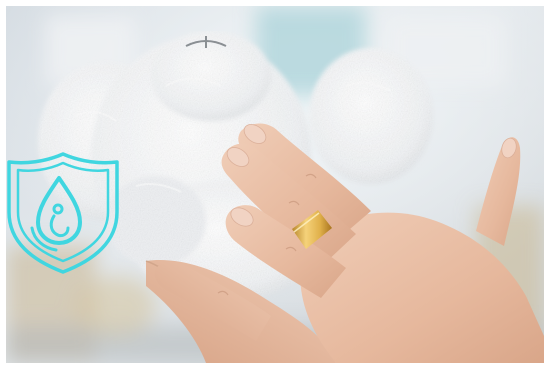 The height and width of the screenshot is (369, 550). Describe the element at coordinates (63, 213) in the screenshot. I see `water-drop-shield-icon` at that location.